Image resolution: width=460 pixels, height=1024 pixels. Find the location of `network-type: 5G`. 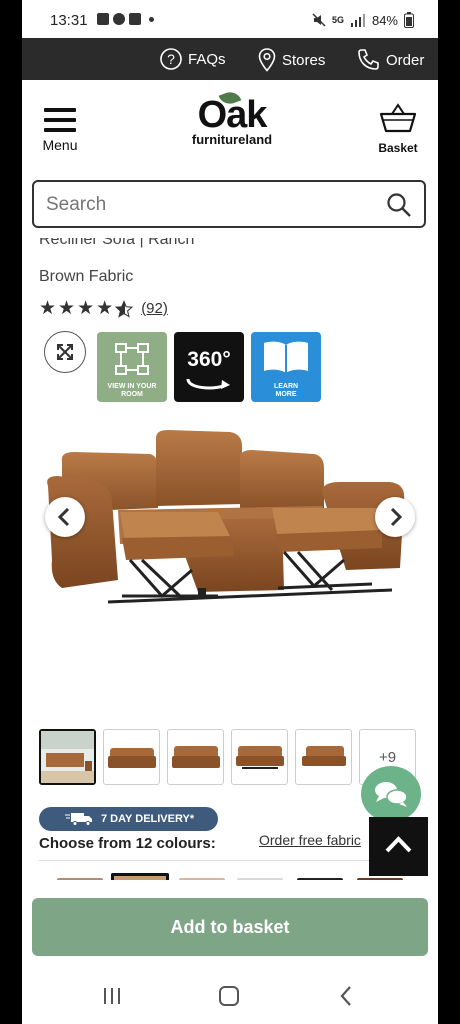

network-type: 5G is located at coordinates (337, 20).